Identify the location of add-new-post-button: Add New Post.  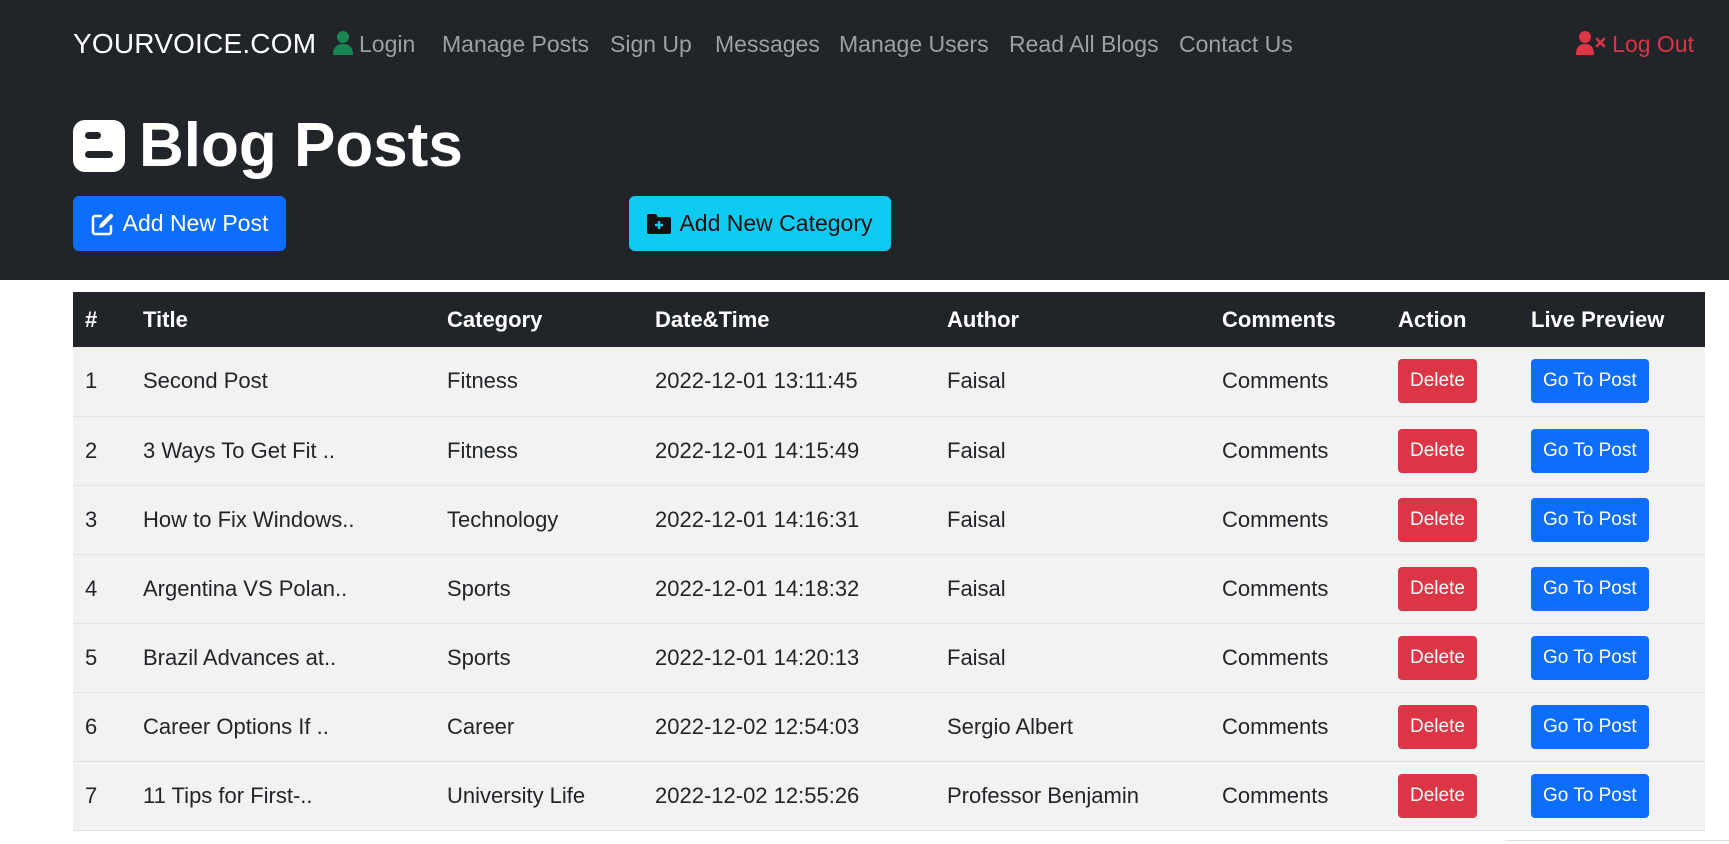
(179, 223).